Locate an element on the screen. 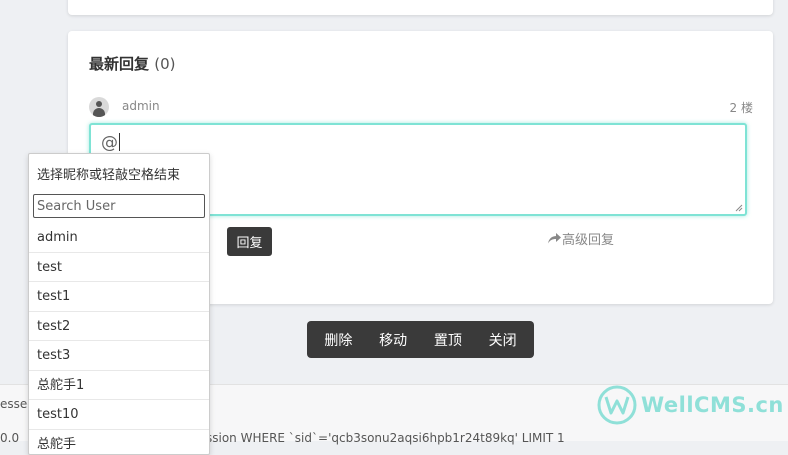 This screenshot has height=455, width=788. user-option: test is located at coordinates (119, 268).